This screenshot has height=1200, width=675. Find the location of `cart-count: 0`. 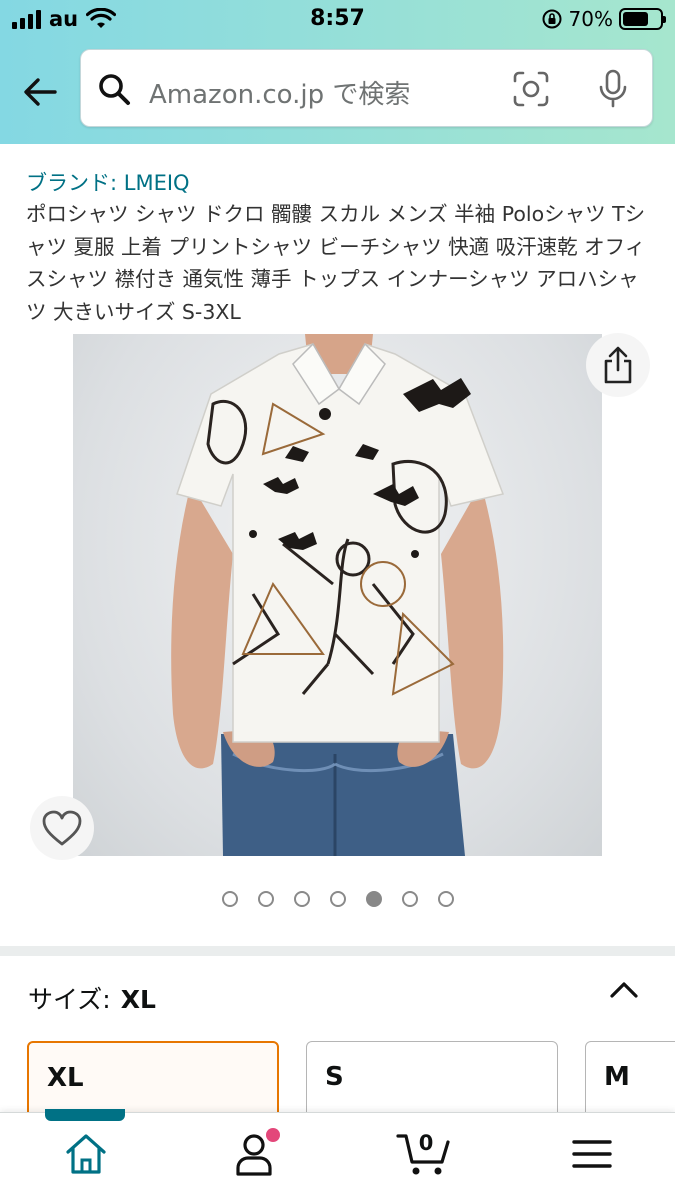

cart-count: 0 is located at coordinates (426, 1143).